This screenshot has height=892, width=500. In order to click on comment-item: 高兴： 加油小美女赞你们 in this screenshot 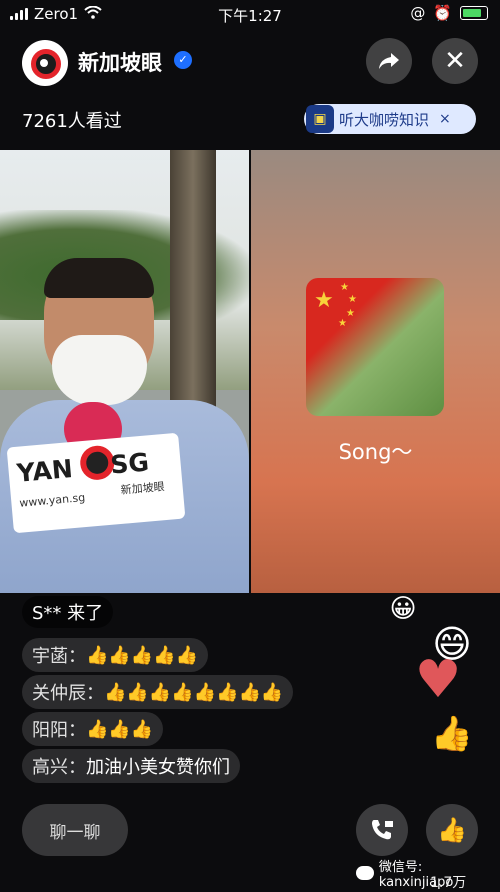, I will do `click(131, 766)`.